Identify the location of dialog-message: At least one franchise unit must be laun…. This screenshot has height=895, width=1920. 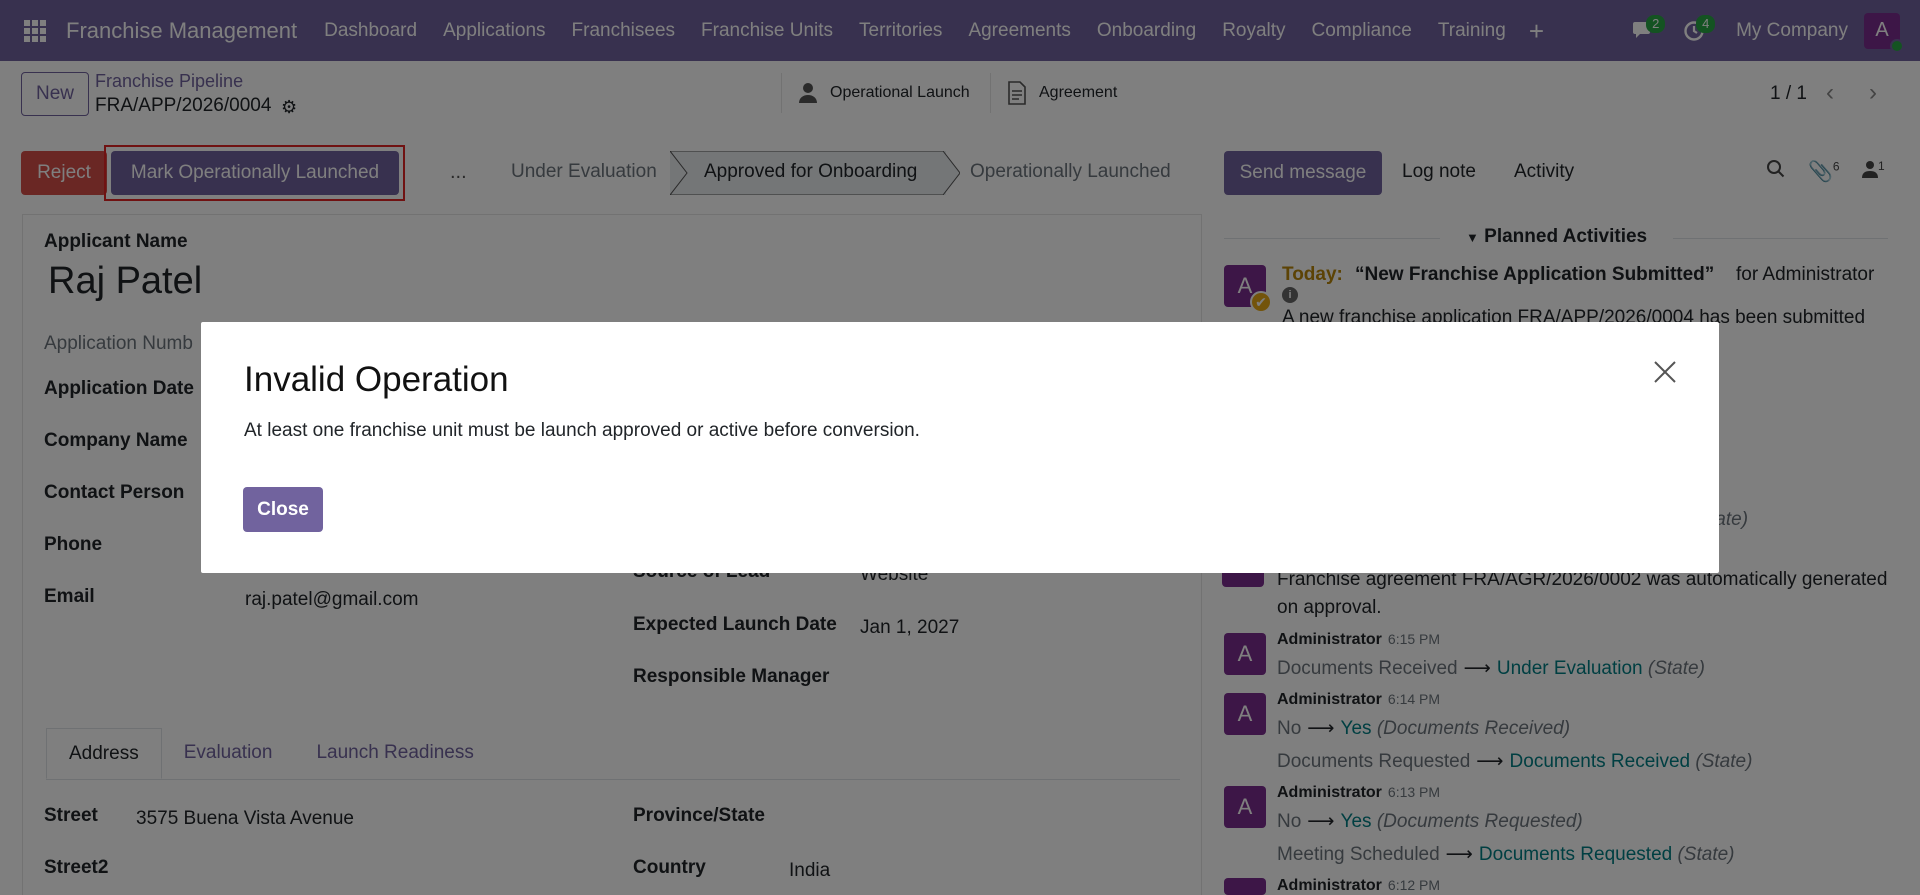
(582, 430).